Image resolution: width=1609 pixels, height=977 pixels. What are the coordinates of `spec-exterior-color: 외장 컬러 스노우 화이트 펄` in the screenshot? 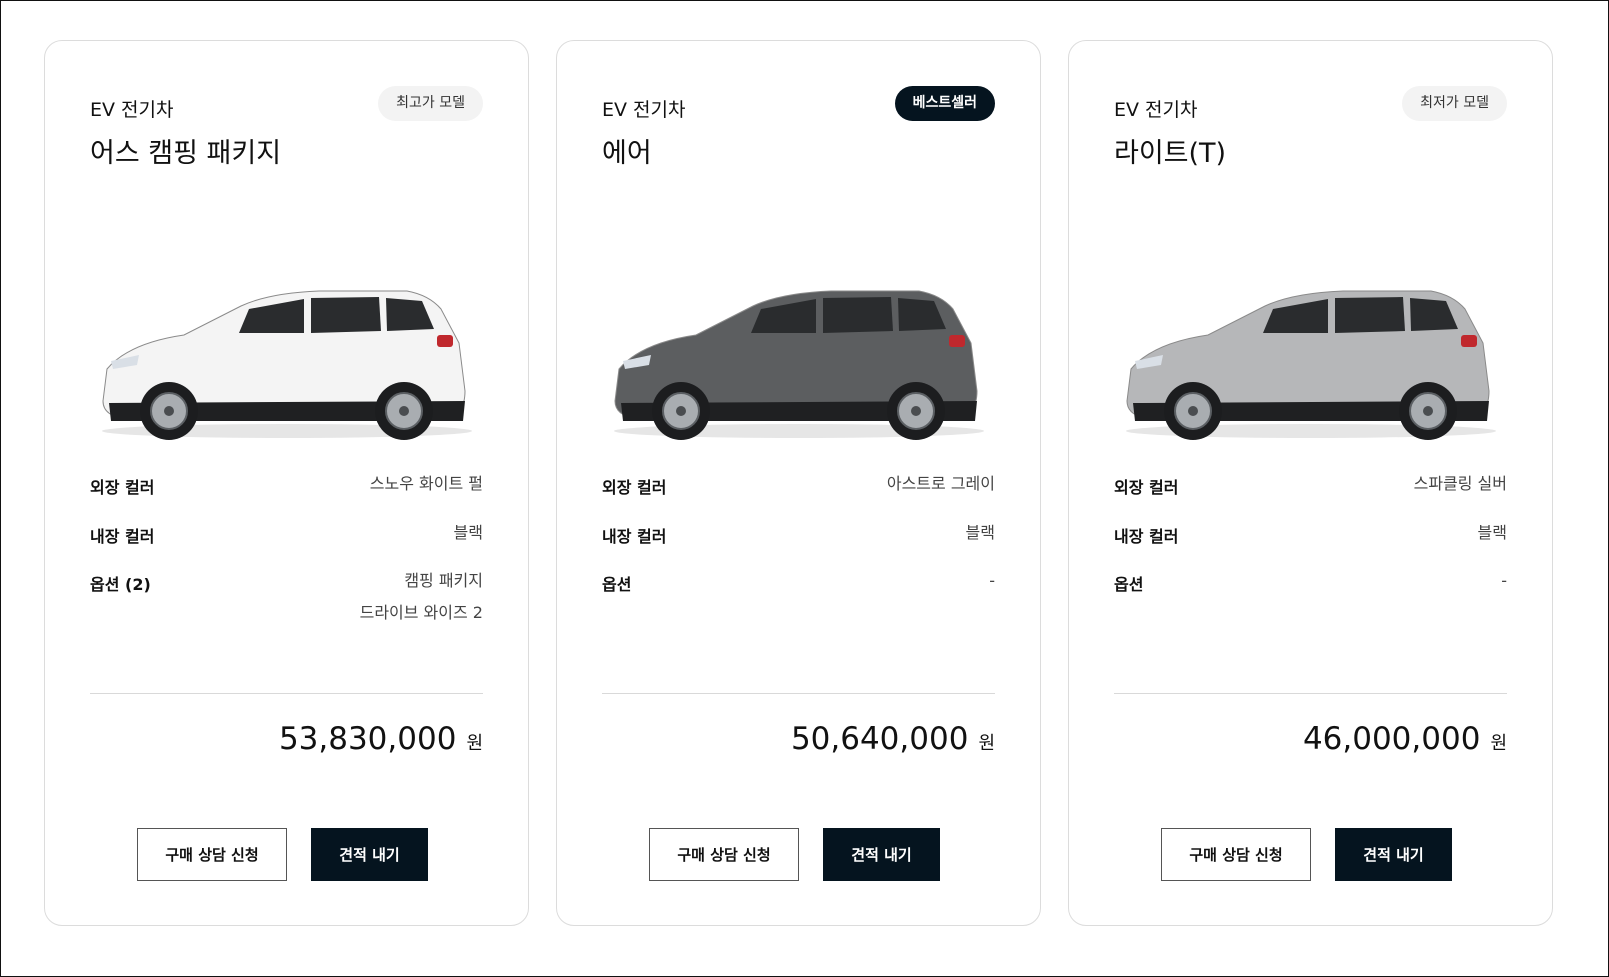 It's located at (286, 487).